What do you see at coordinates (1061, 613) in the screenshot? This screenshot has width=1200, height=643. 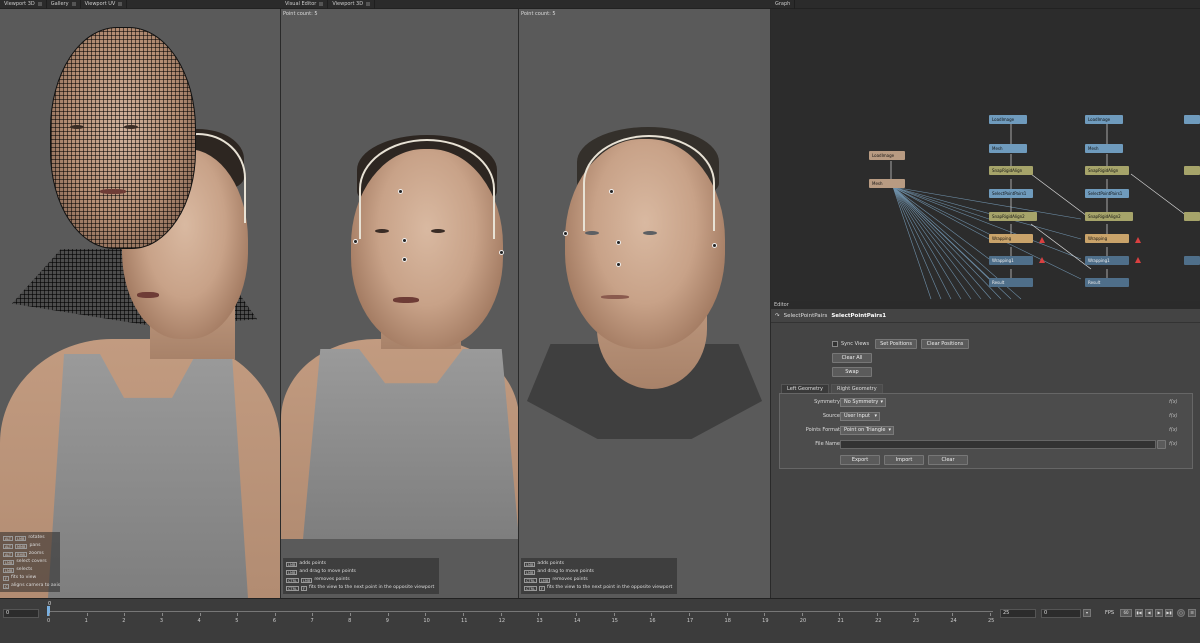 I see `frame-input: 0` at bounding box center [1061, 613].